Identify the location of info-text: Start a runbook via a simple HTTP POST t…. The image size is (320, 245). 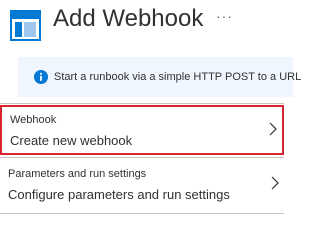
(178, 77).